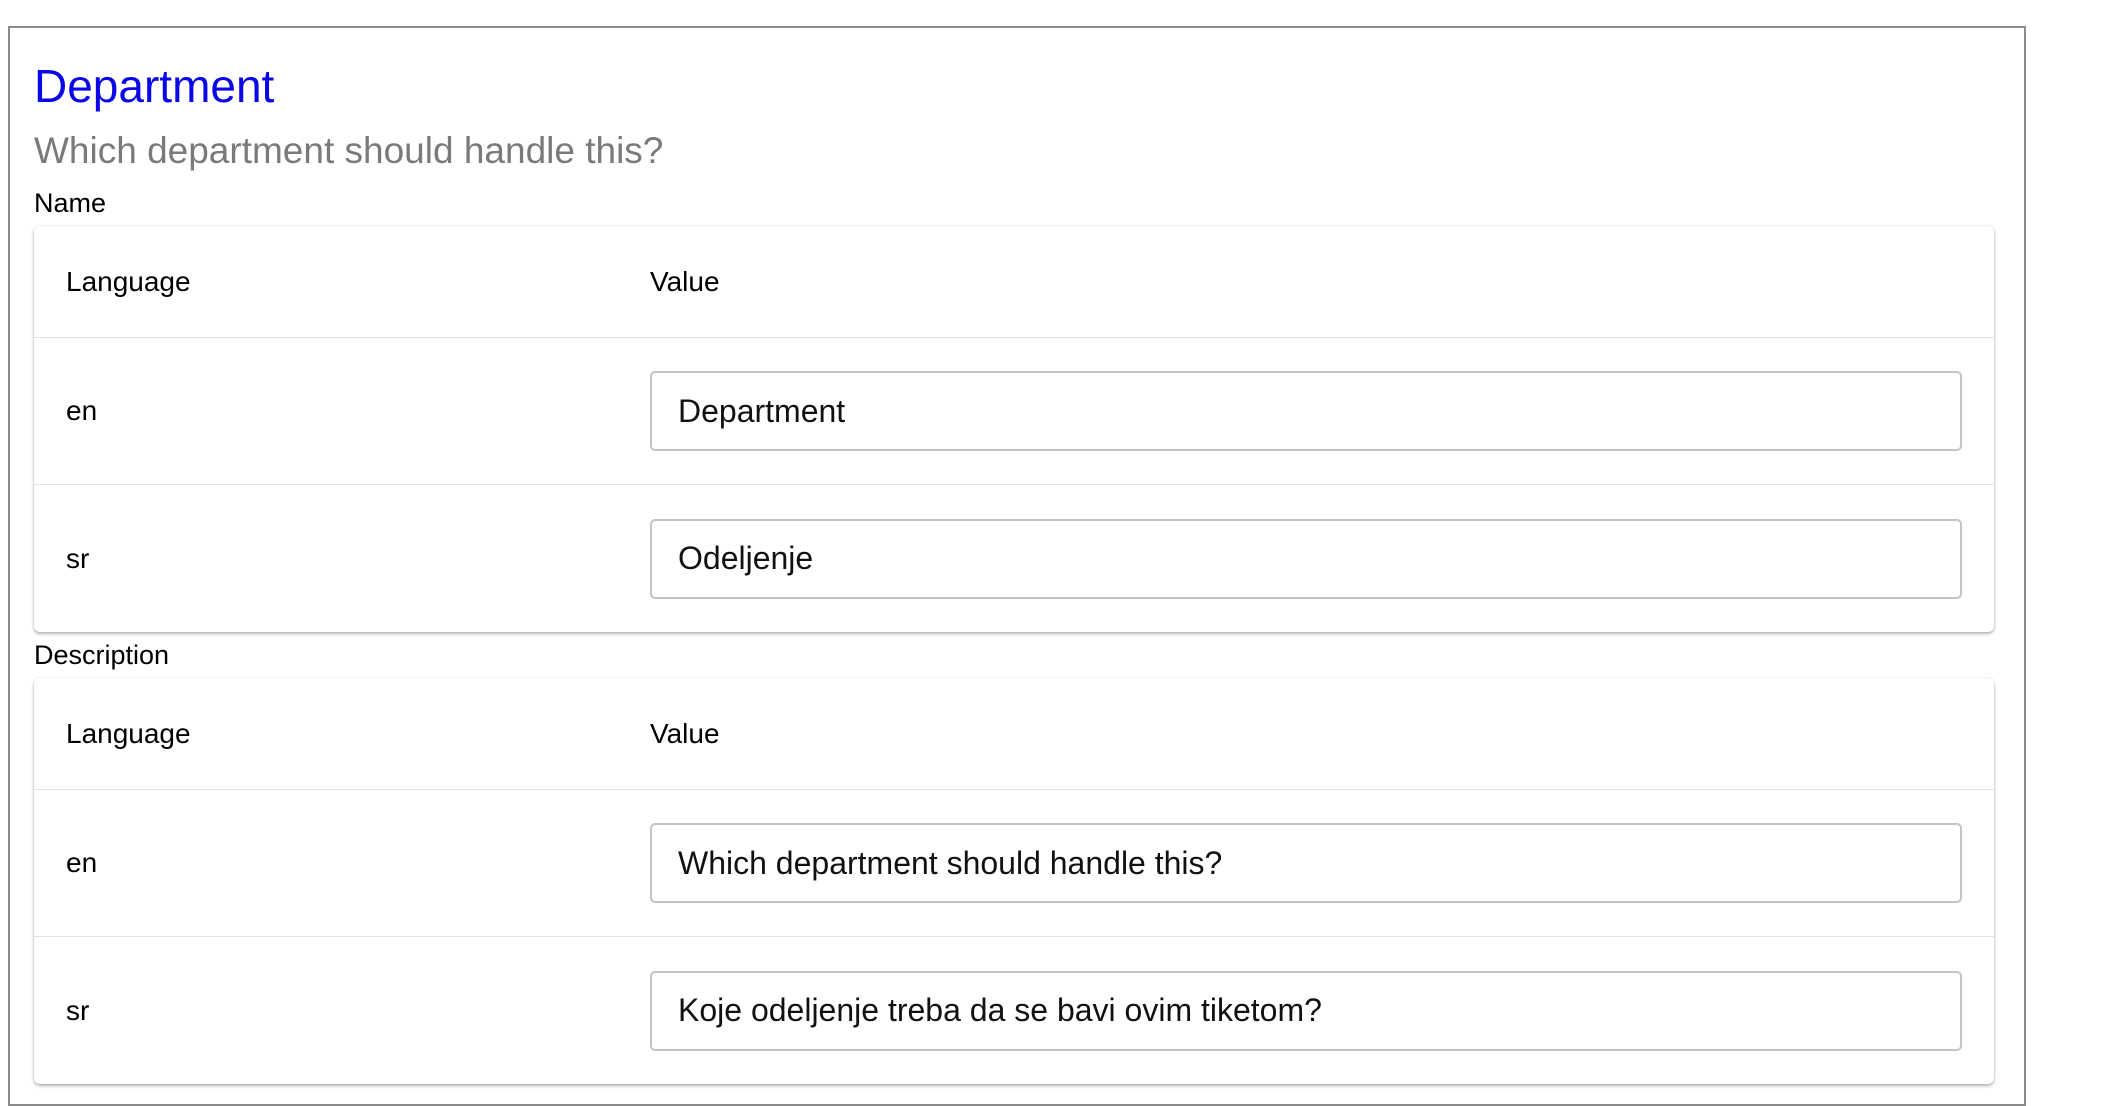 Image resolution: width=2128 pixels, height=1106 pixels. I want to click on name-section-label: Name, so click(70, 203).